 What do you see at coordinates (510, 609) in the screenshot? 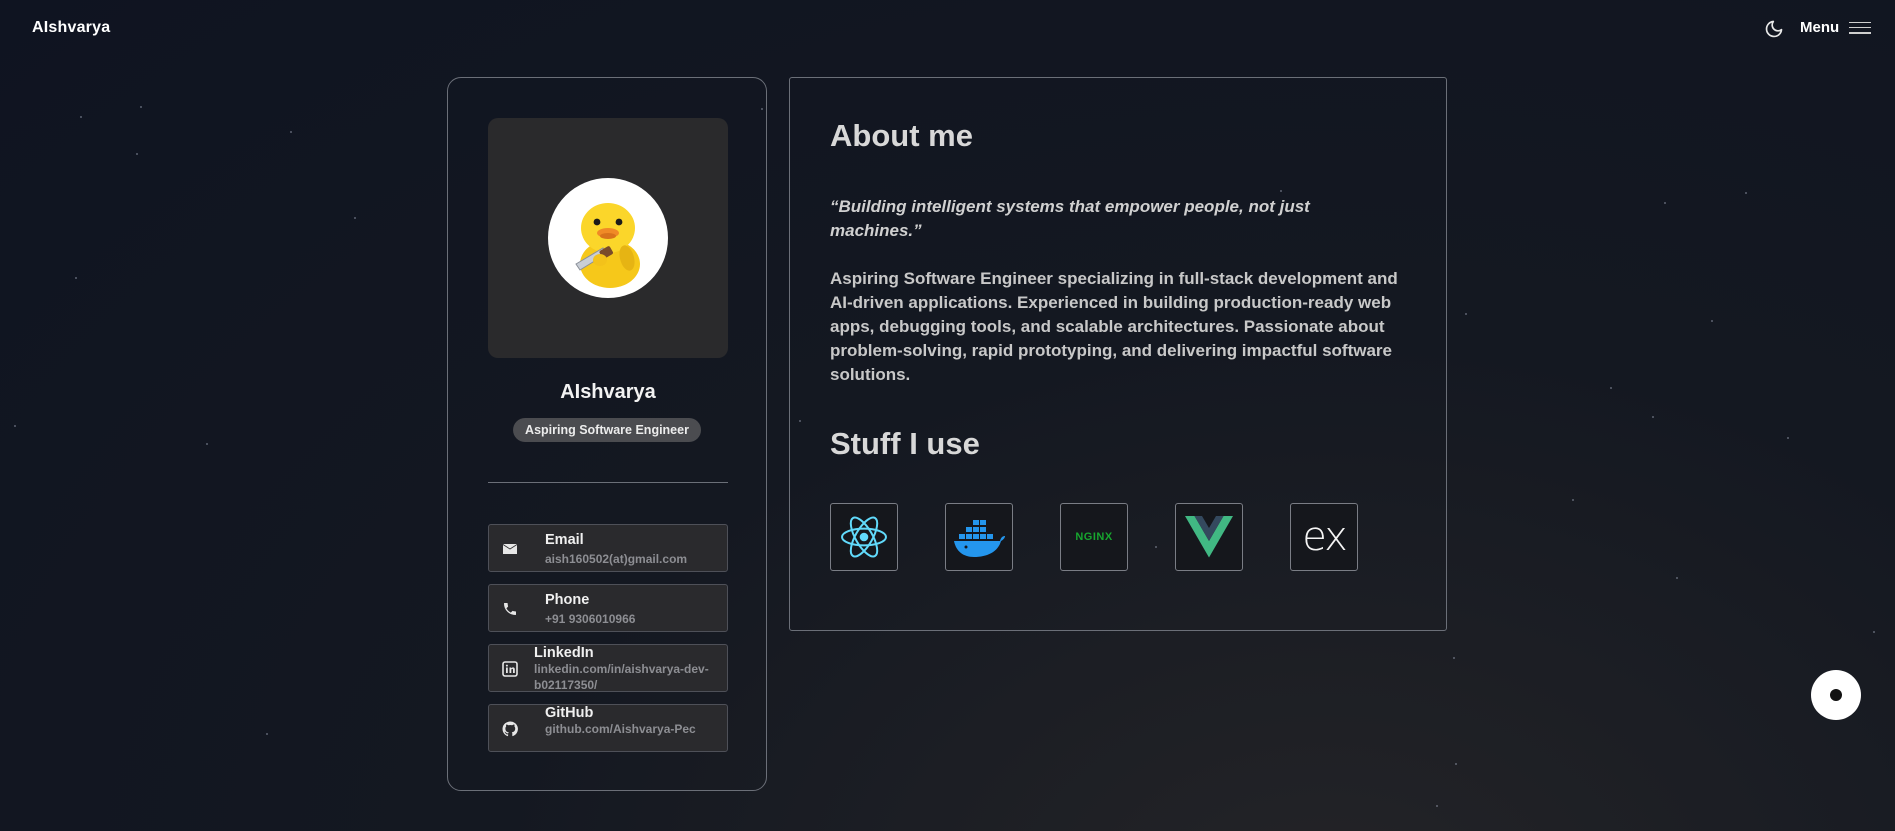
I see `phone-icon` at bounding box center [510, 609].